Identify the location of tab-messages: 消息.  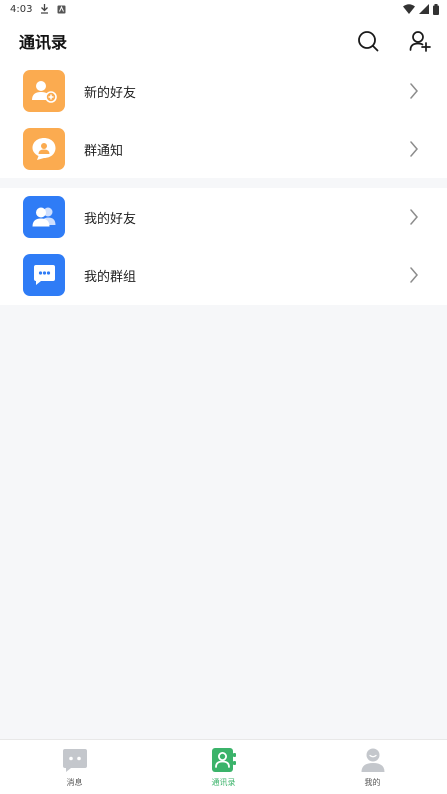
(75, 767).